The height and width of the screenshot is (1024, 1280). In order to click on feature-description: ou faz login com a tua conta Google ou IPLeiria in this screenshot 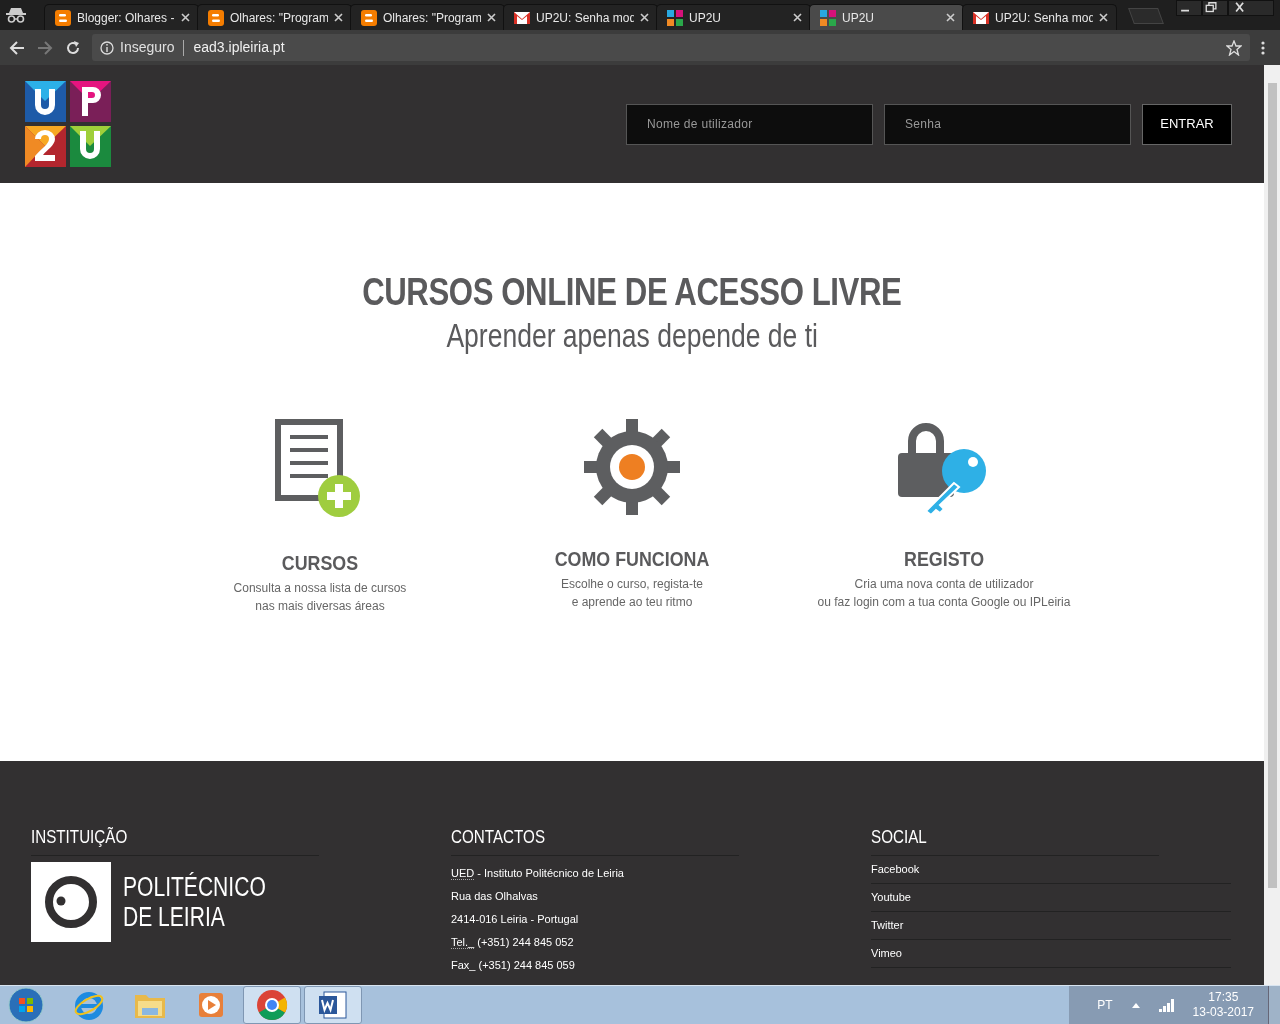, I will do `click(944, 602)`.